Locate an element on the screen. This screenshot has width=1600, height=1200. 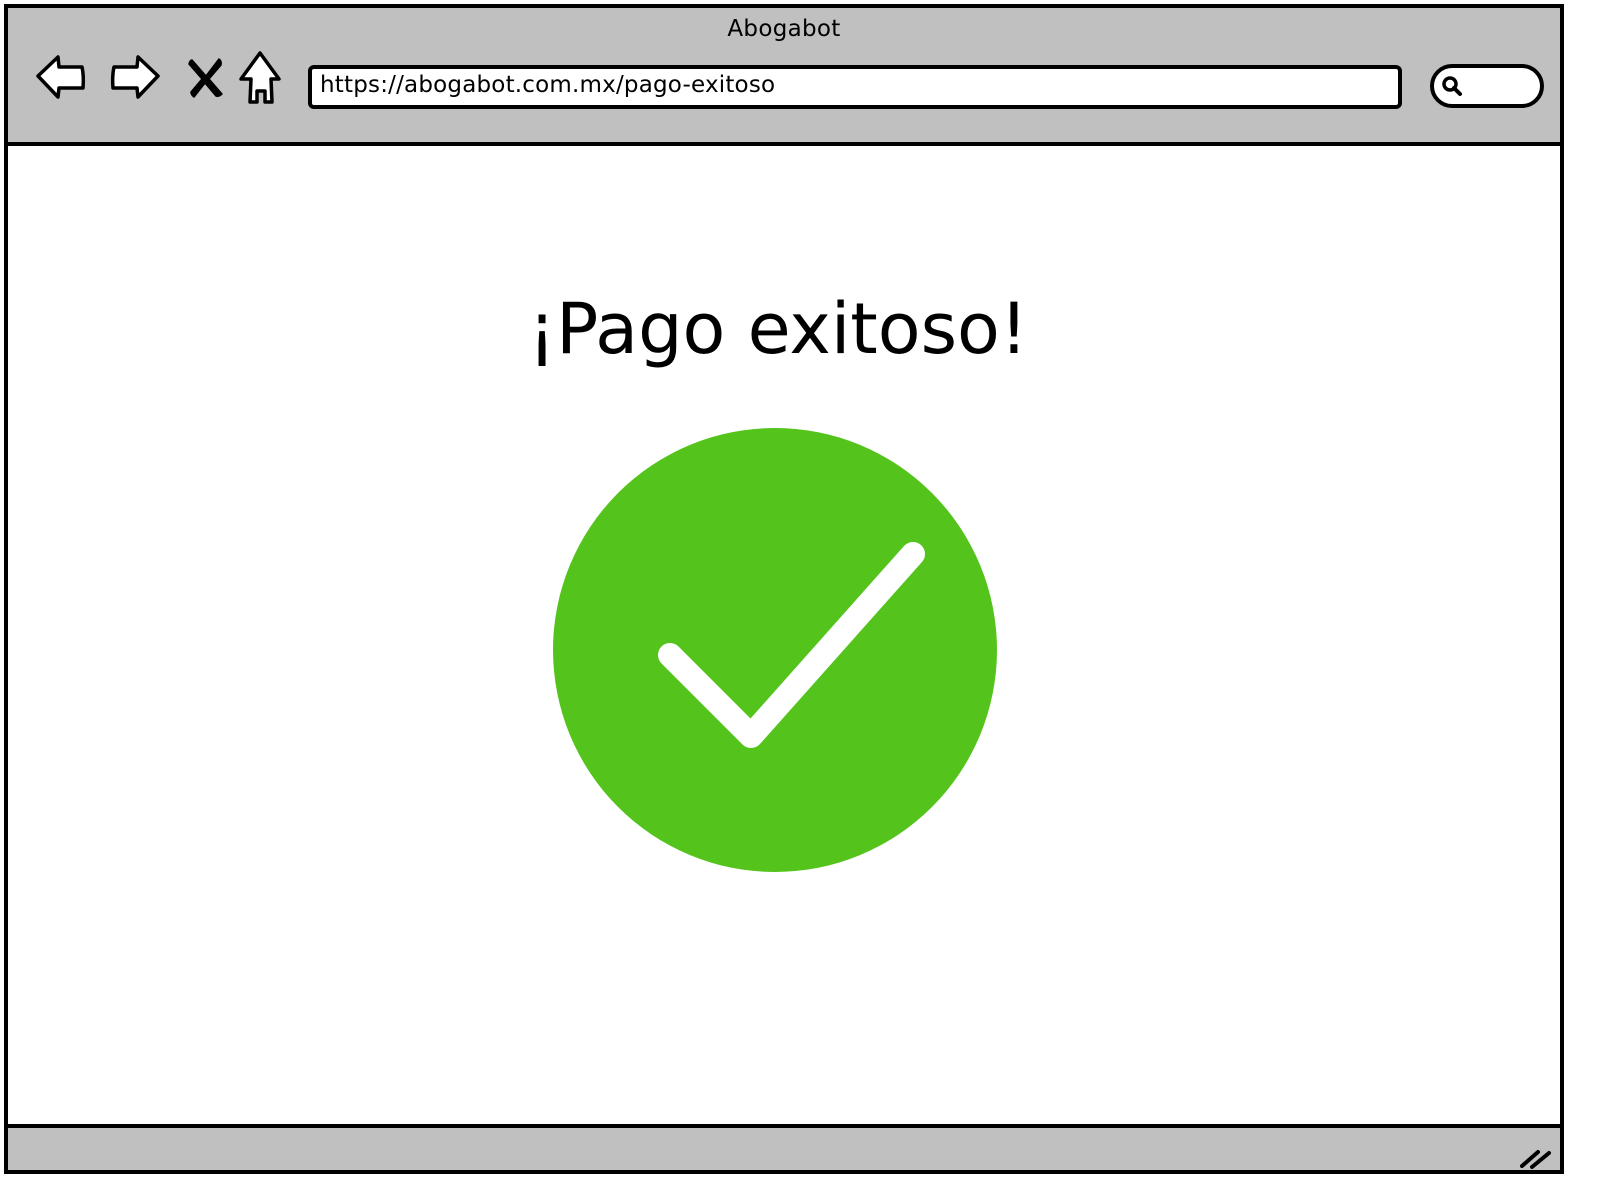
checkmark-circle-icon is located at coordinates (775, 650).